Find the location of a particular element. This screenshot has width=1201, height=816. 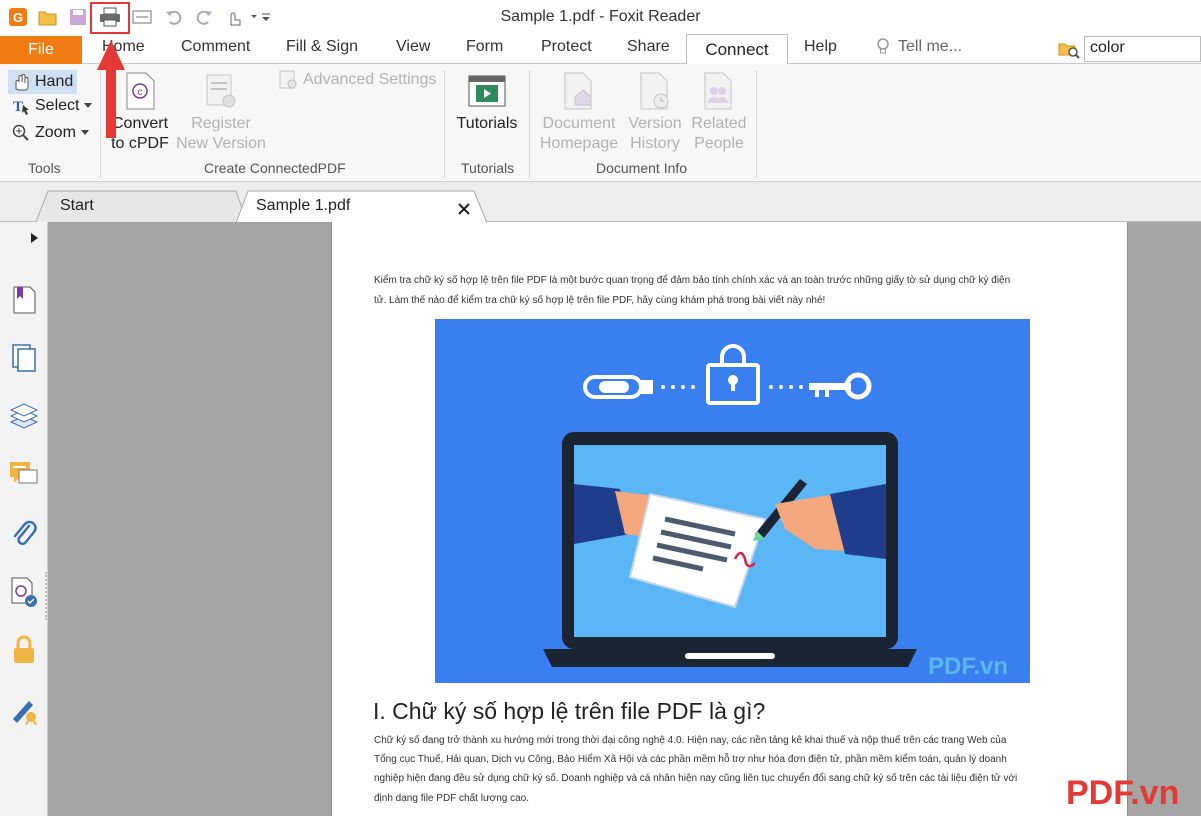

homepage-label-1: Document is located at coordinates (579, 123).